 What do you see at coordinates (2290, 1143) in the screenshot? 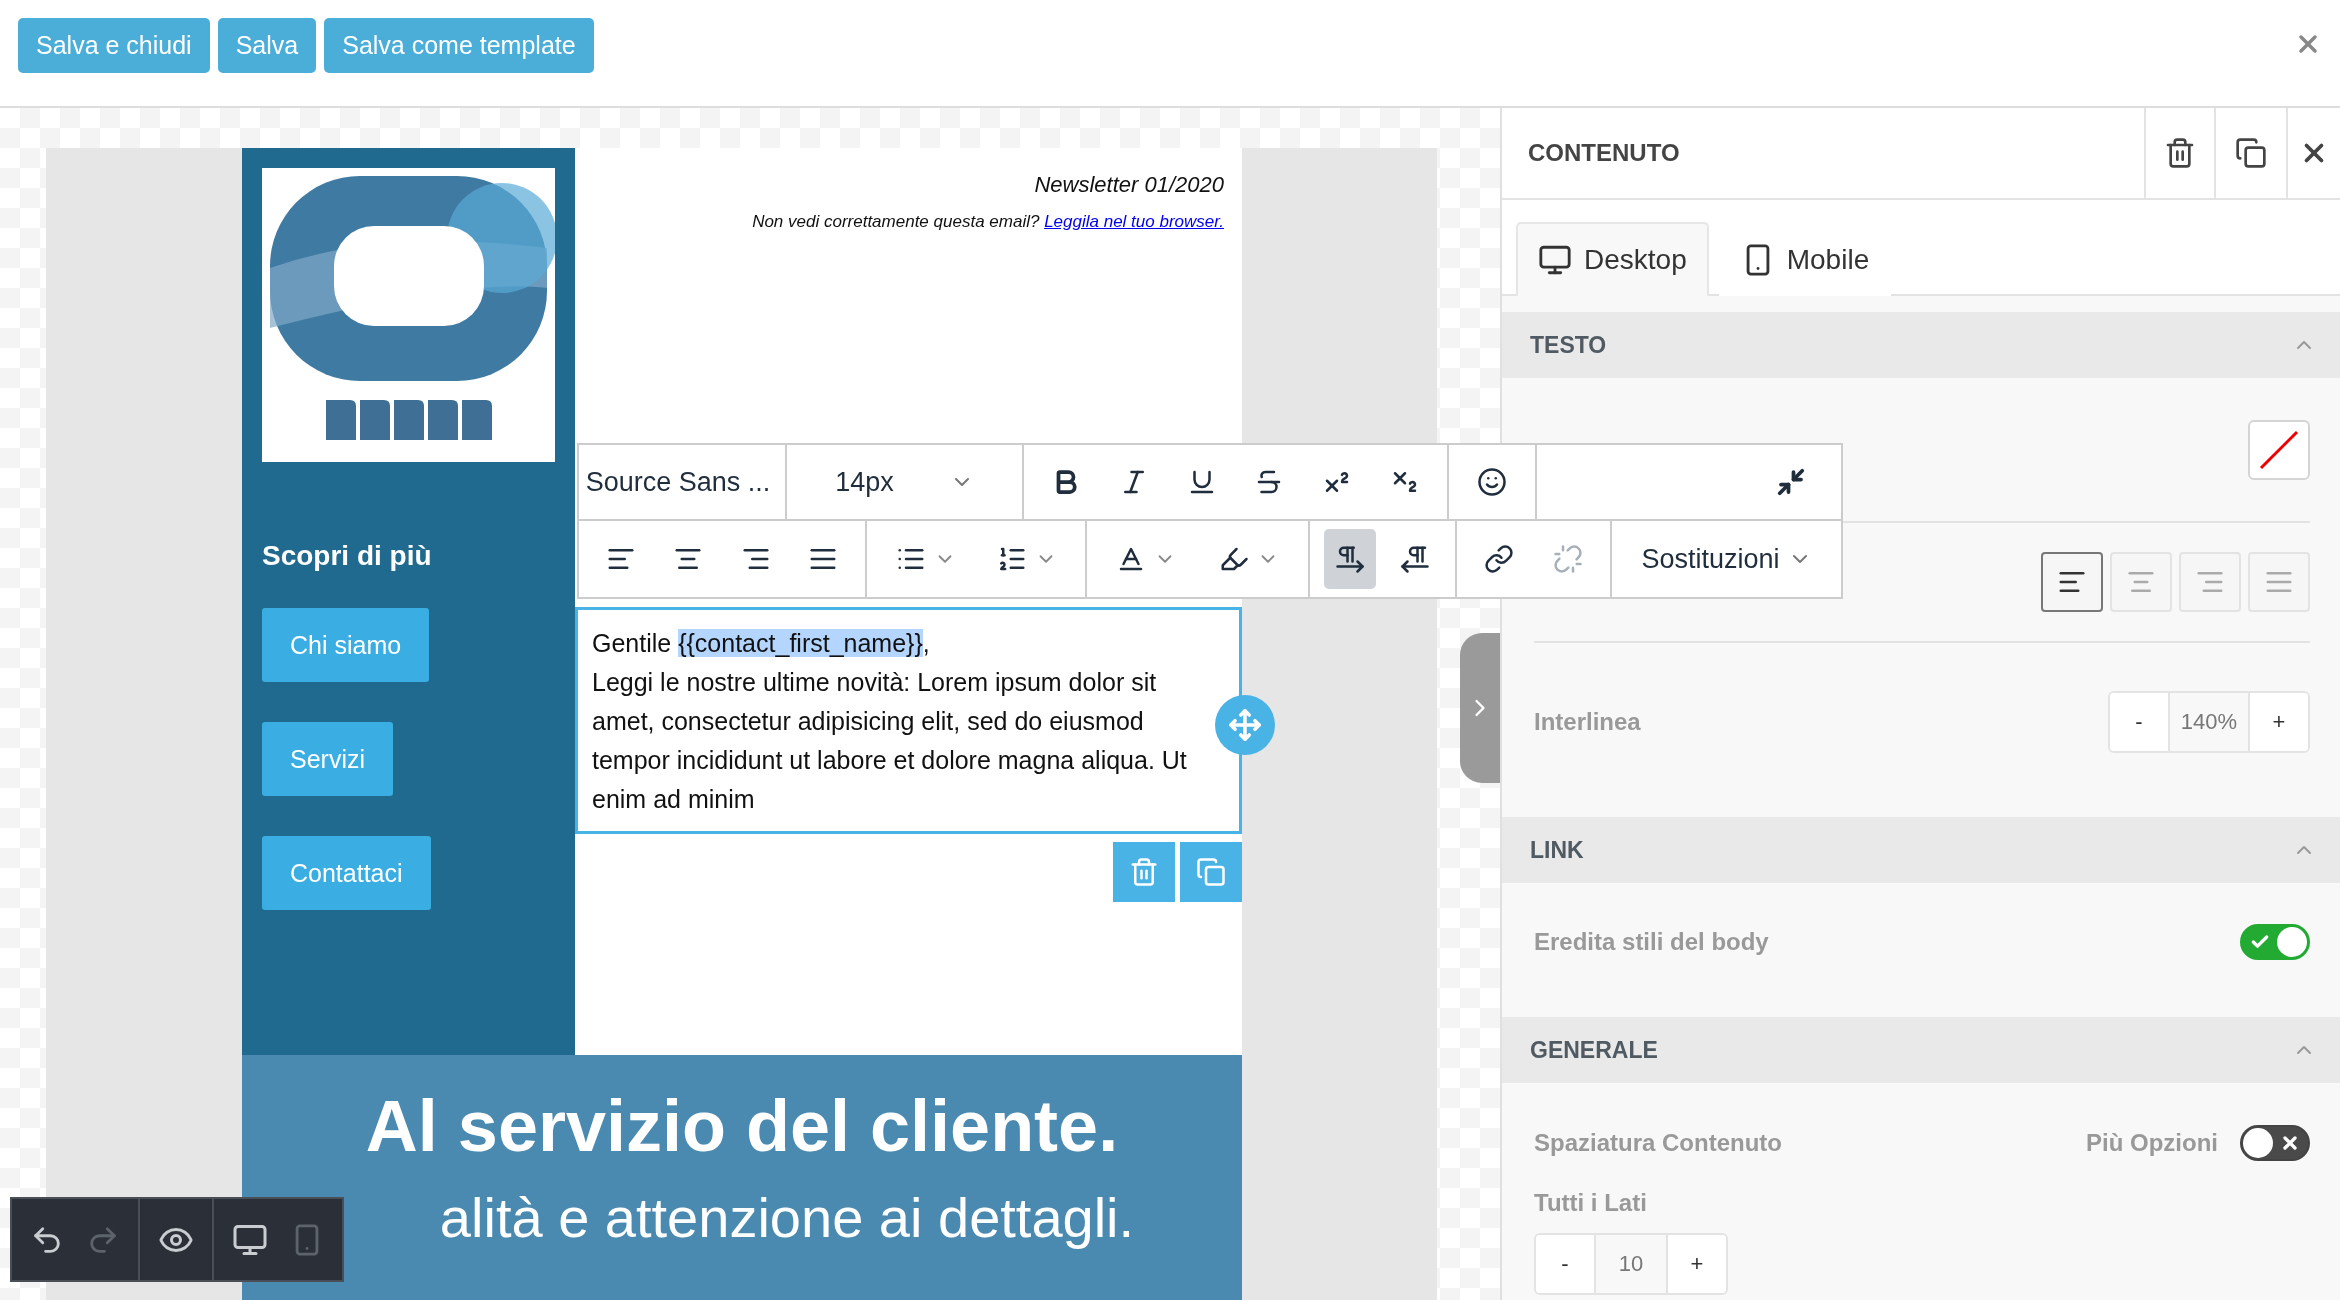
I see `cross-icon` at bounding box center [2290, 1143].